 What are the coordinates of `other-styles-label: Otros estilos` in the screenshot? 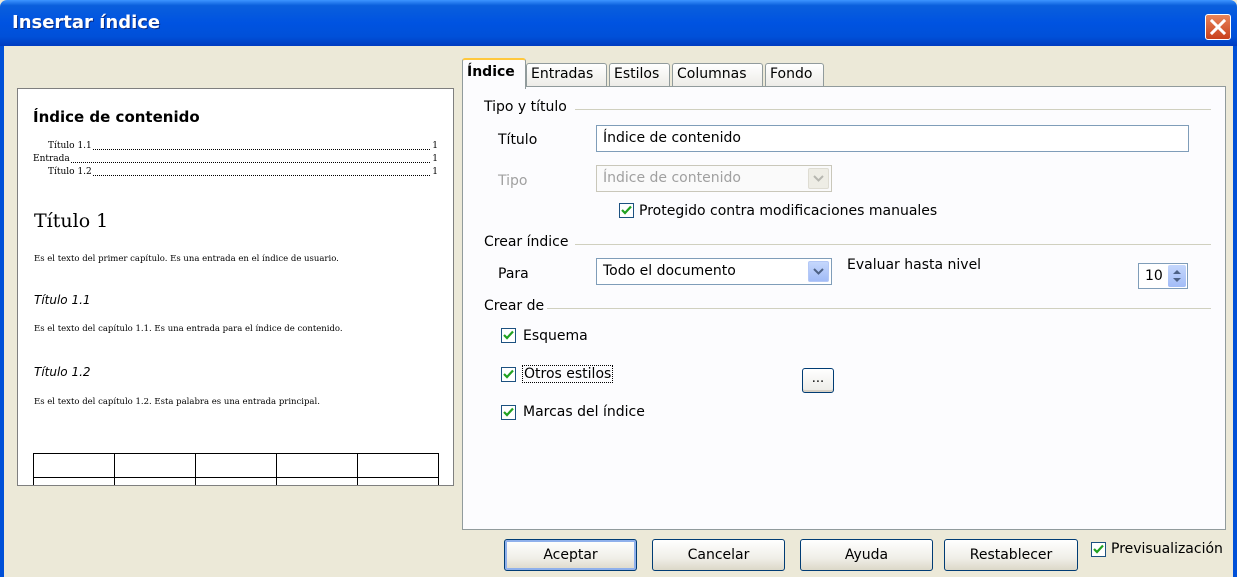 It's located at (568, 374).